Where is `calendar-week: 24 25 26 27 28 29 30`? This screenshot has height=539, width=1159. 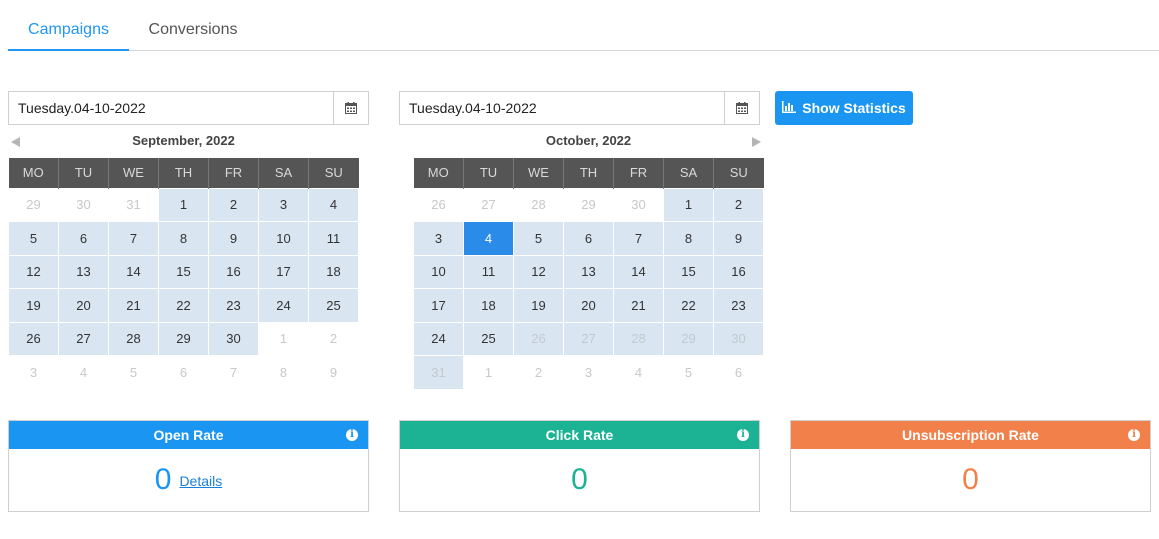
calendar-week: 24 25 26 27 28 29 30 is located at coordinates (588, 338).